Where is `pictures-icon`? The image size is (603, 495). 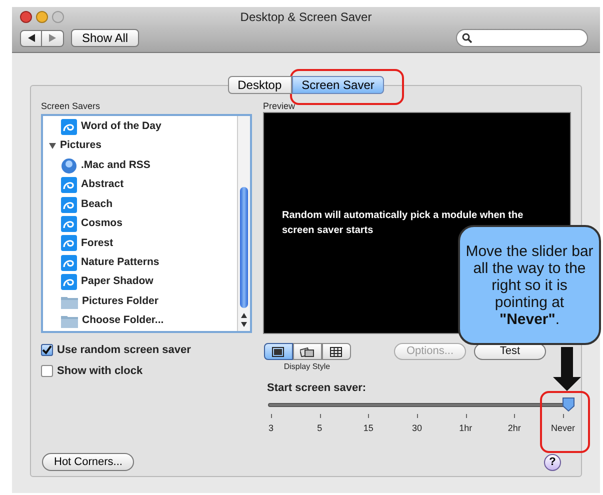
pictures-icon is located at coordinates (307, 351).